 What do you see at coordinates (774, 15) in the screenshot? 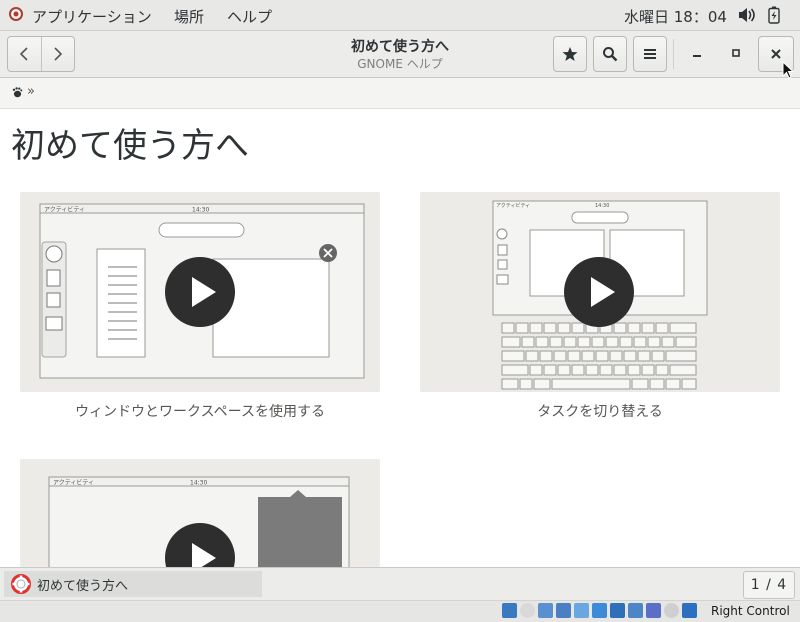
I see `battery-icon` at bounding box center [774, 15].